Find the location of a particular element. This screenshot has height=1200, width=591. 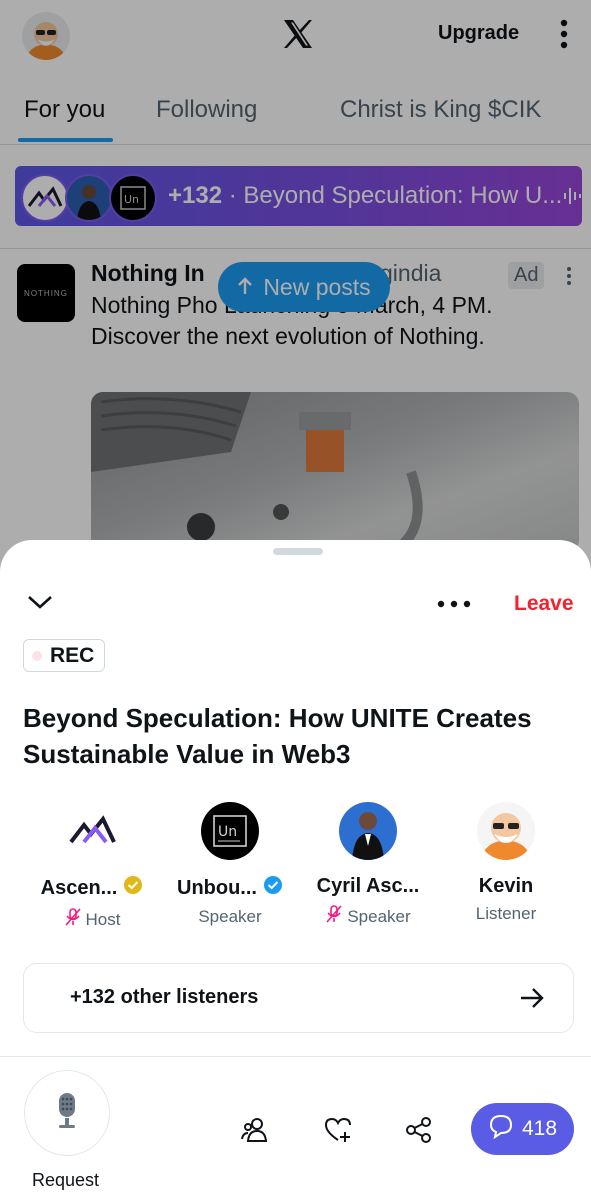

participant-speaker-unbound: Un Unbou... Speaker is located at coordinates (230, 864).